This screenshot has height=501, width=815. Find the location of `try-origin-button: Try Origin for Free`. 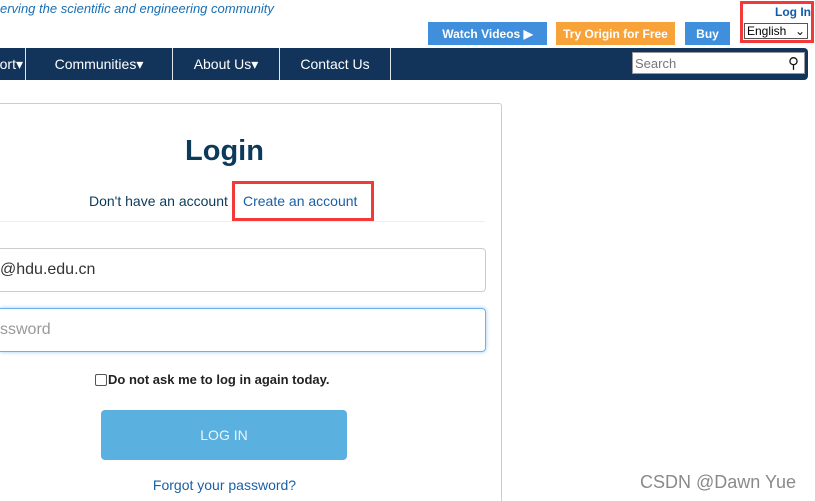

try-origin-button: Try Origin for Free is located at coordinates (615, 33).